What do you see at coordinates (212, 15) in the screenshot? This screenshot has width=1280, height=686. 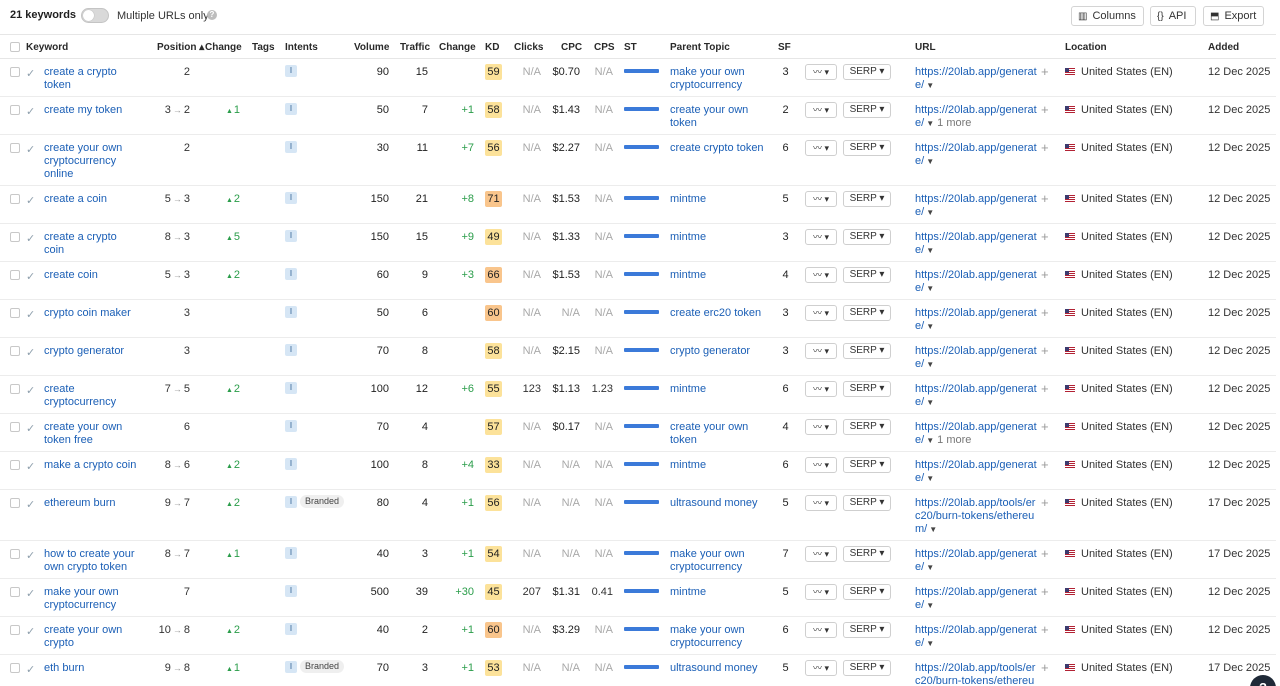 I see `help-icon: ?` at bounding box center [212, 15].